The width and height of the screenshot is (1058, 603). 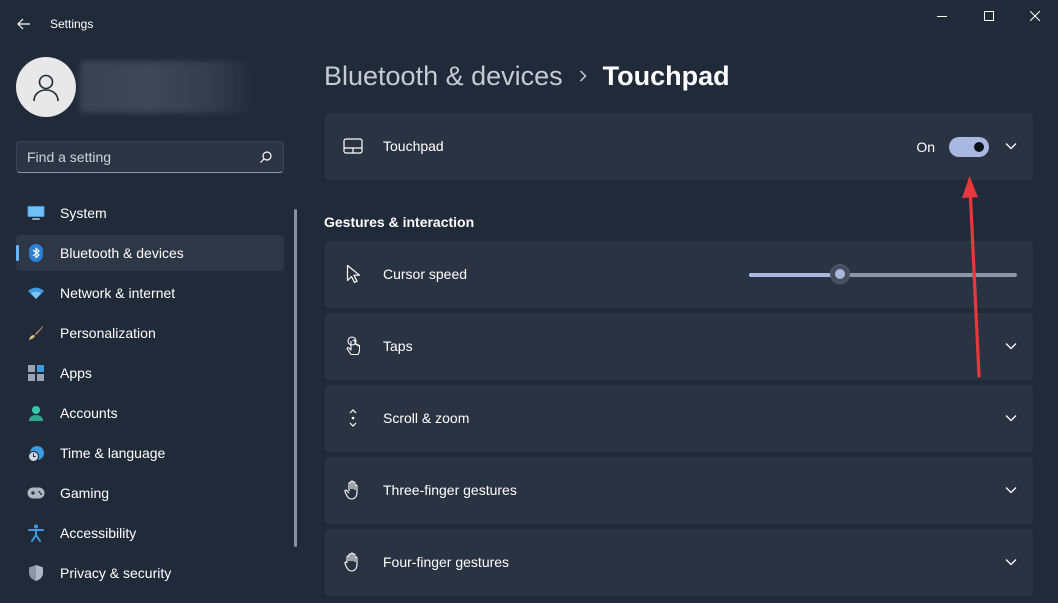 I want to click on user-profile, so click(x=151, y=87).